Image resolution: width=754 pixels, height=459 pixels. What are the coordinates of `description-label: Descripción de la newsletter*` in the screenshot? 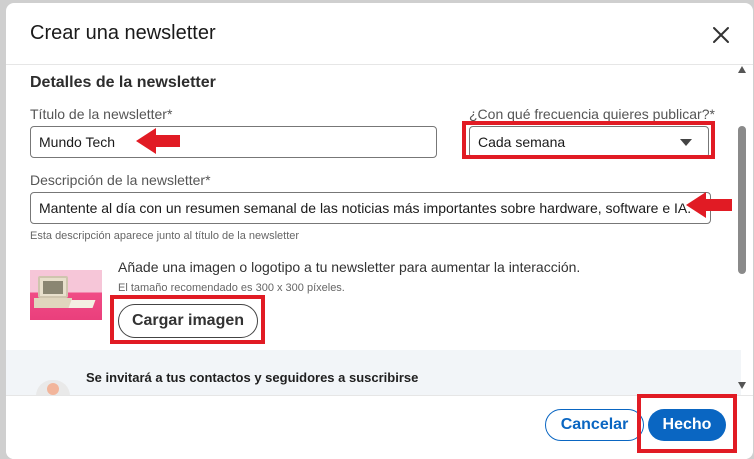 It's located at (120, 180).